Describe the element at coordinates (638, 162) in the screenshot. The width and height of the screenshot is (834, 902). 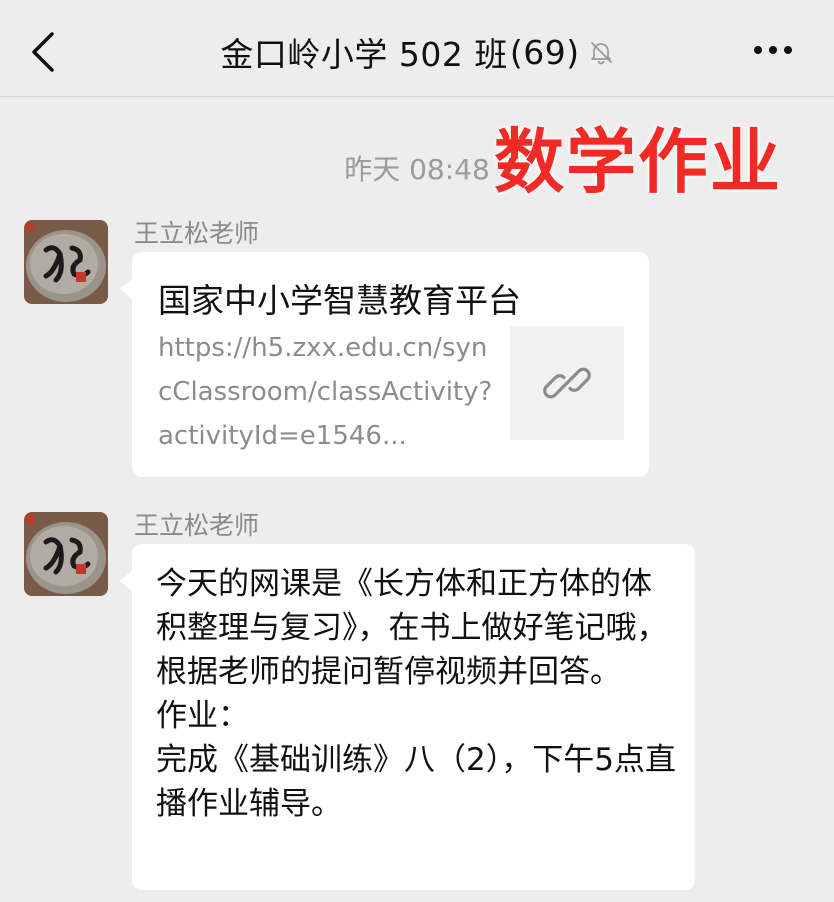
I see `overlay-caption: 数学作业` at that location.